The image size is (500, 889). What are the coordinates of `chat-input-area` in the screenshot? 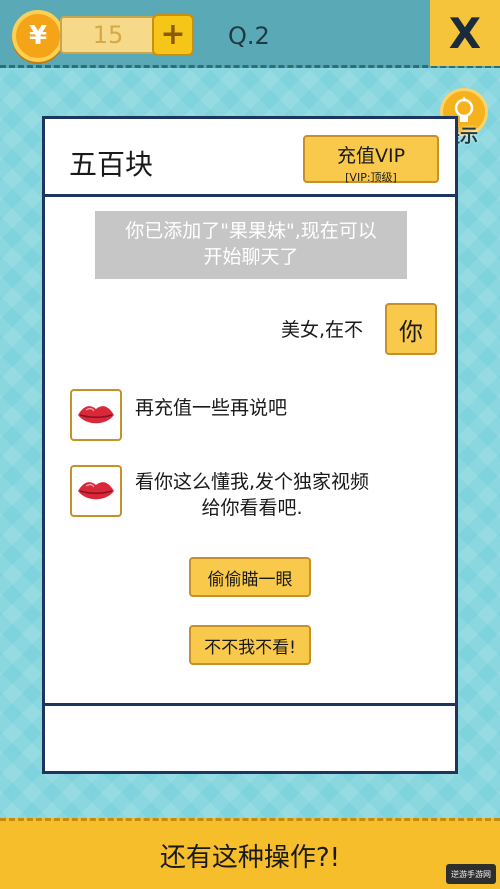 It's located at (250, 737).